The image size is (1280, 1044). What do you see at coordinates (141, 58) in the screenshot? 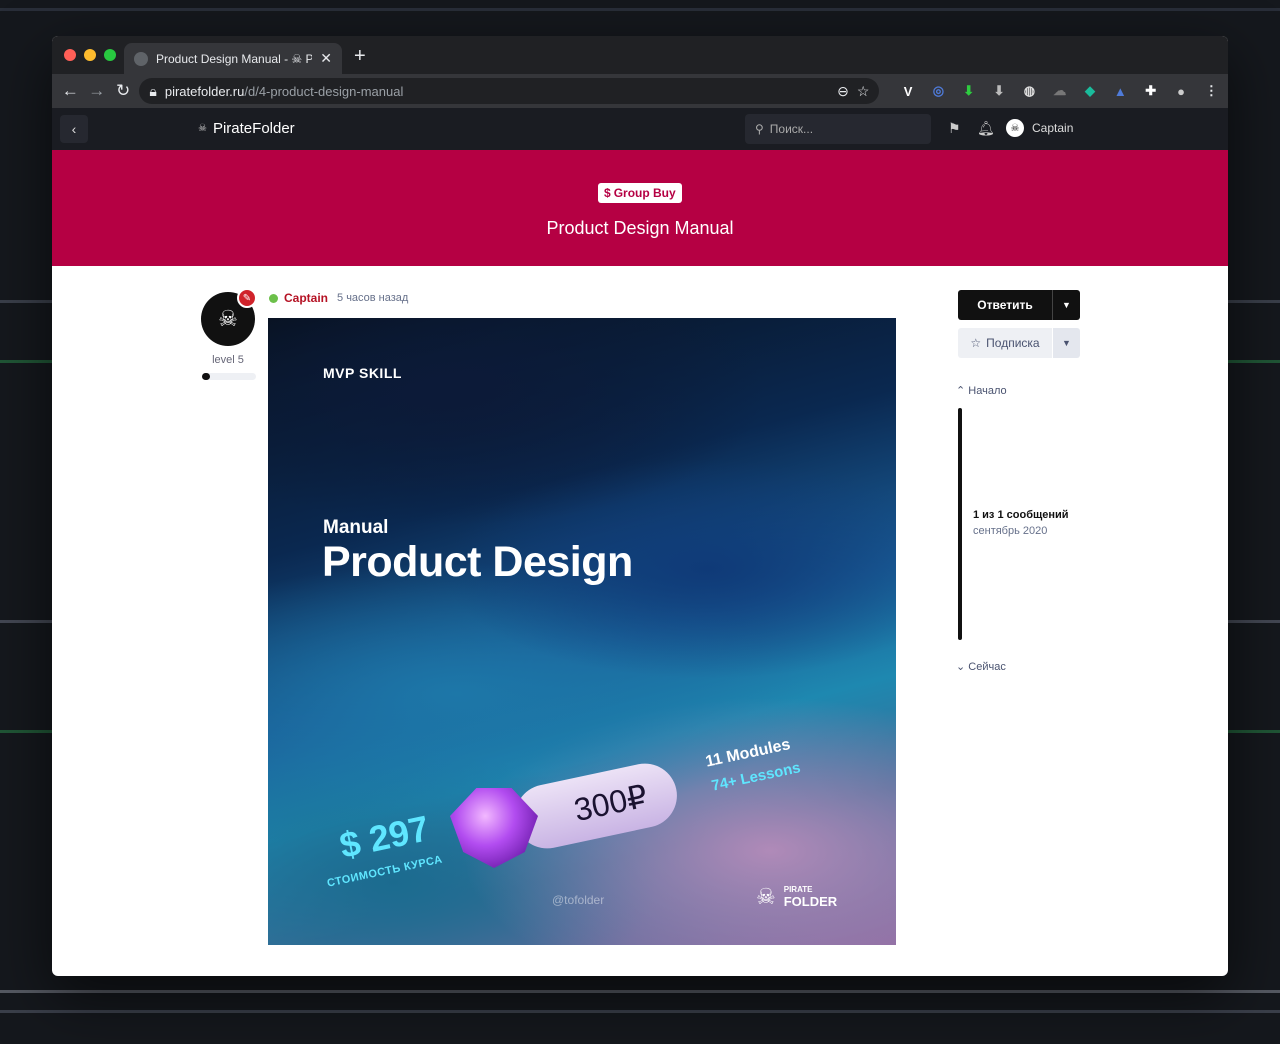
I see `tab-favicon-icon` at bounding box center [141, 58].